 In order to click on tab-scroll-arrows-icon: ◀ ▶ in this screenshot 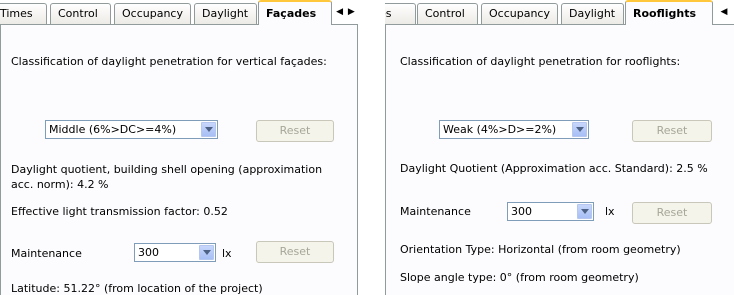, I will do `click(346, 12)`.